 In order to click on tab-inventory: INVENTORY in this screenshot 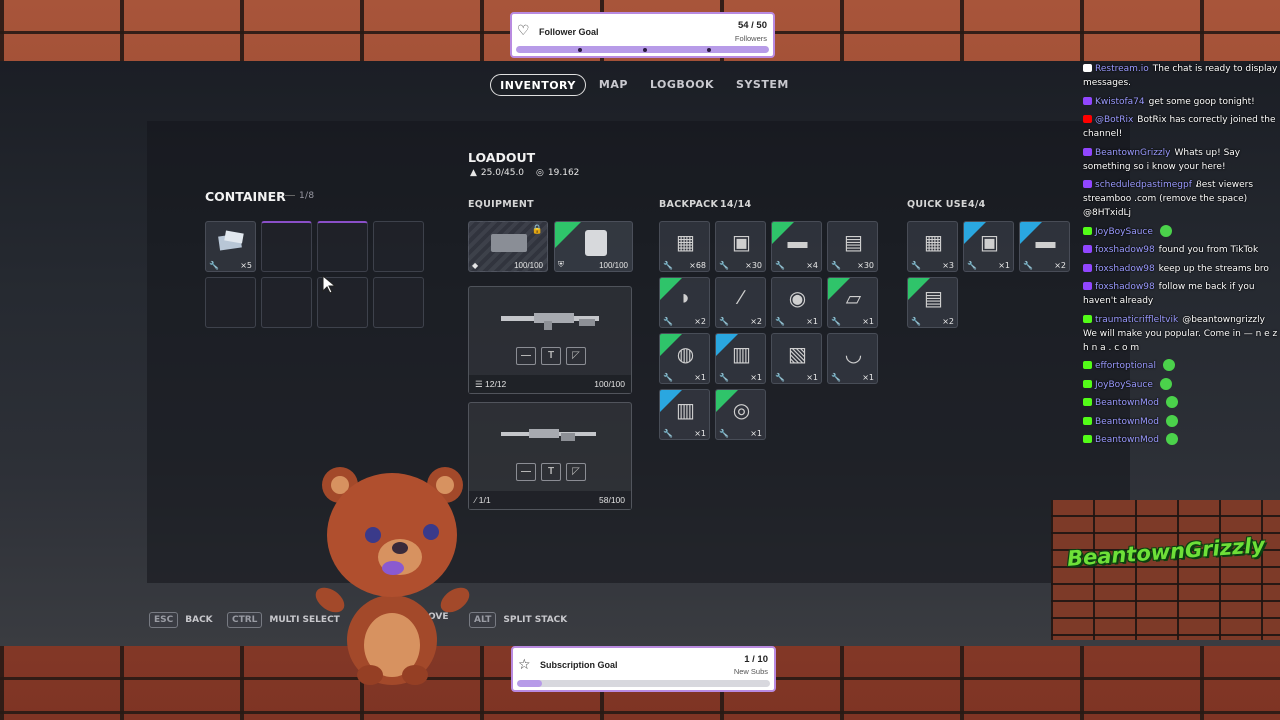, I will do `click(538, 85)`.